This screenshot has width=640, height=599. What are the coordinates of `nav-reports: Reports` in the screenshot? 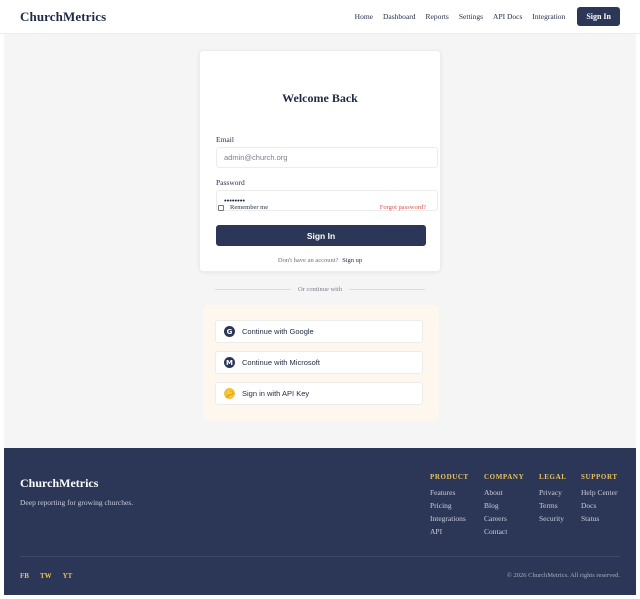 It's located at (437, 16).